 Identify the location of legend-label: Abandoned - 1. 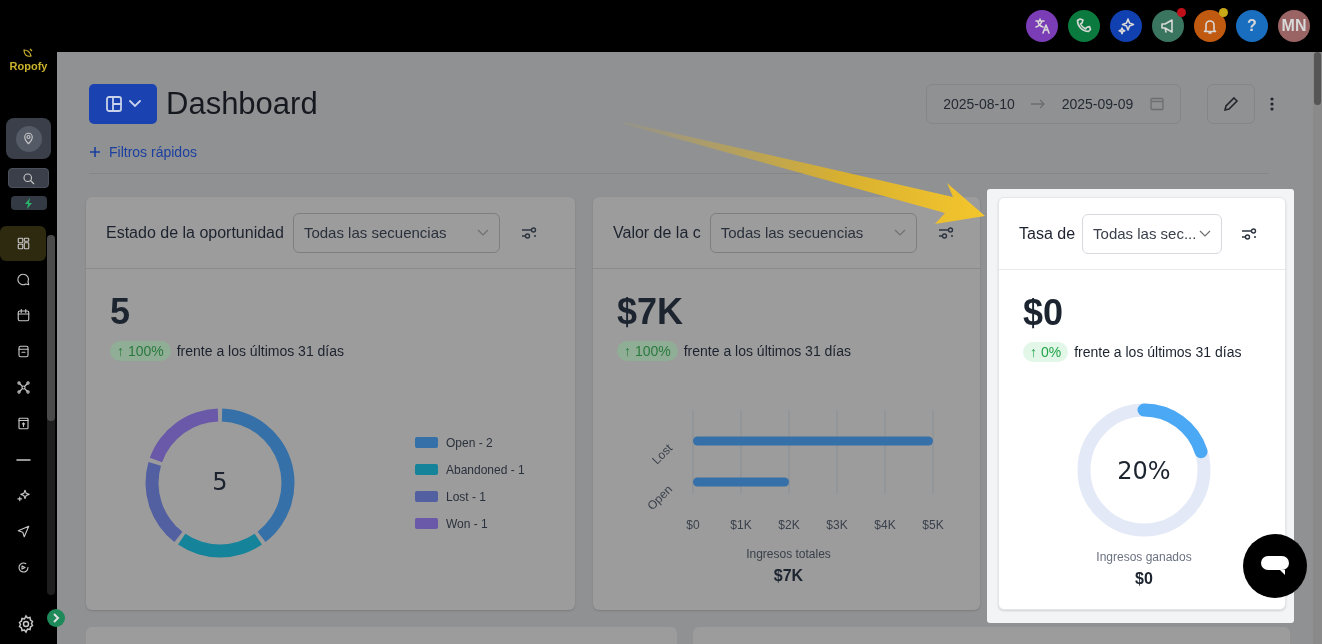
(485, 469).